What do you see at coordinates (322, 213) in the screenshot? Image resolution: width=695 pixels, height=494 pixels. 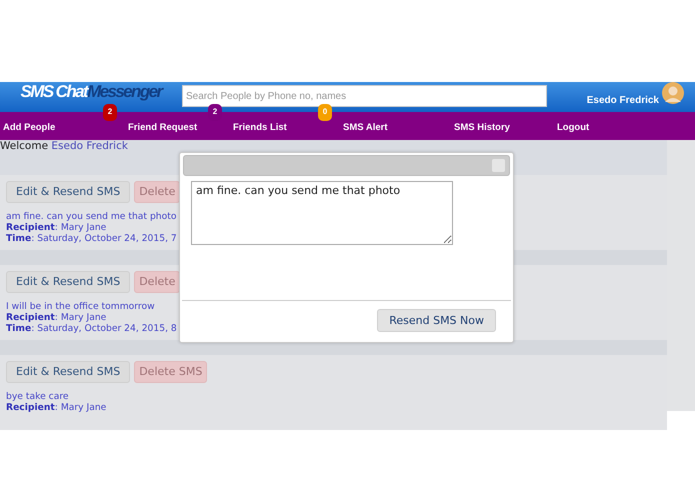 I see `message-field: am fine. can you send me that photo` at bounding box center [322, 213].